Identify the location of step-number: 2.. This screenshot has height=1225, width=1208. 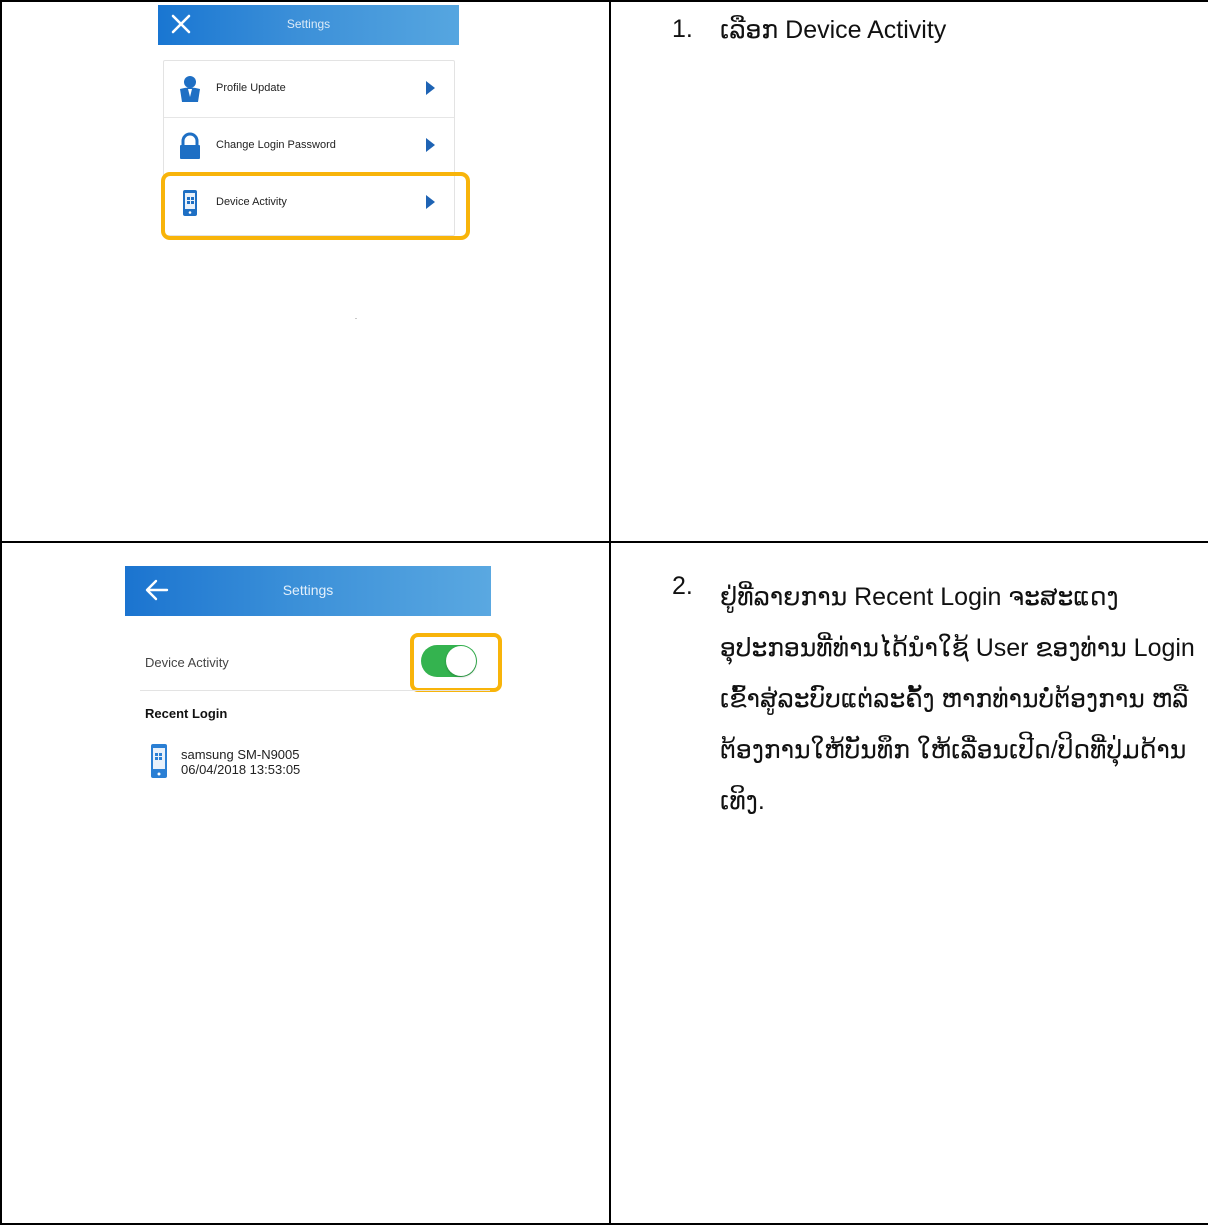
(682, 586).